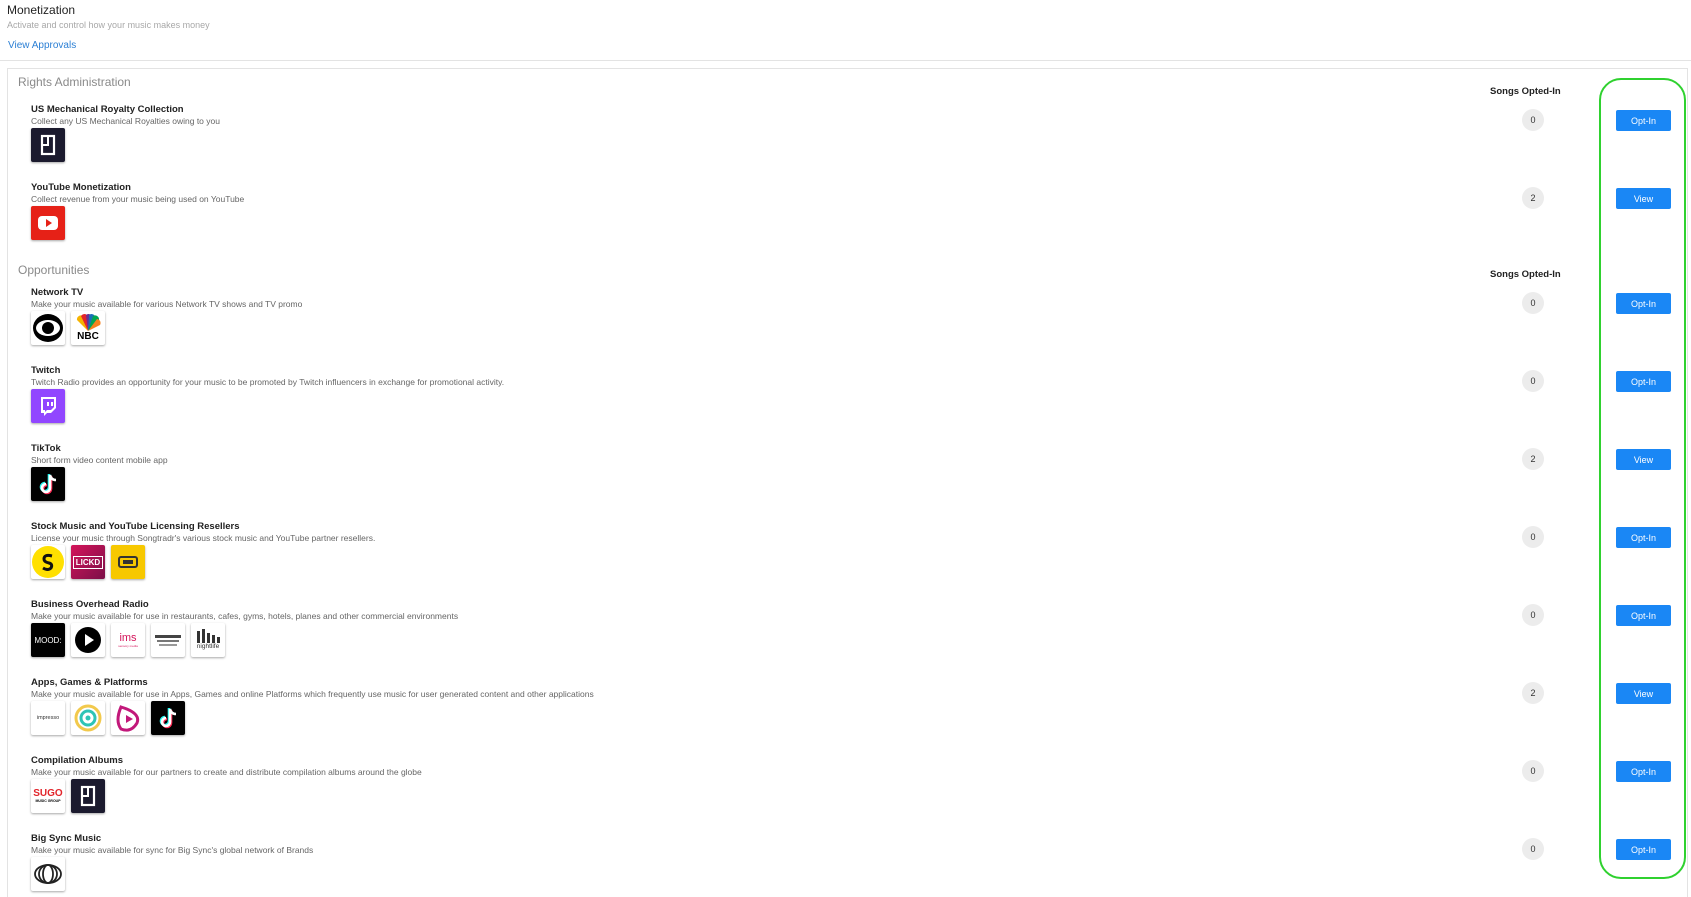 The width and height of the screenshot is (1691, 897). Describe the element at coordinates (208, 646) in the screenshot. I see `nightlife-logo-text: nightlife` at that location.